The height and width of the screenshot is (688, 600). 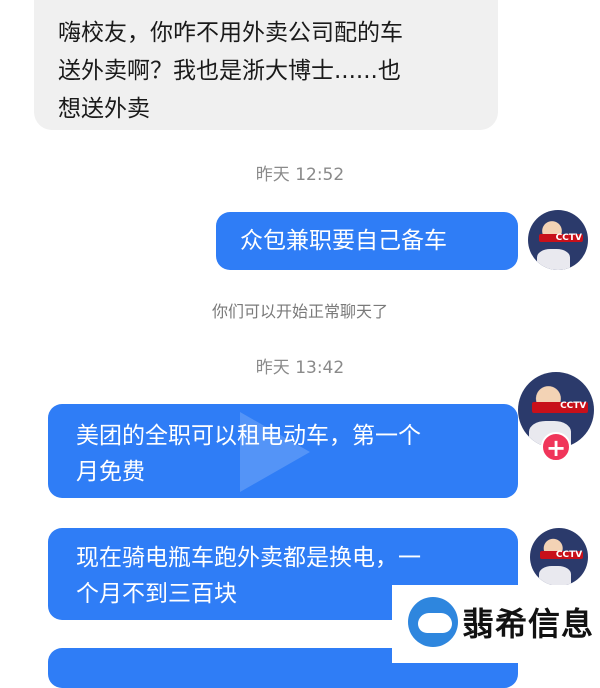 What do you see at coordinates (300, 175) in the screenshot?
I see `timestamp: 昨天 12:52` at bounding box center [300, 175].